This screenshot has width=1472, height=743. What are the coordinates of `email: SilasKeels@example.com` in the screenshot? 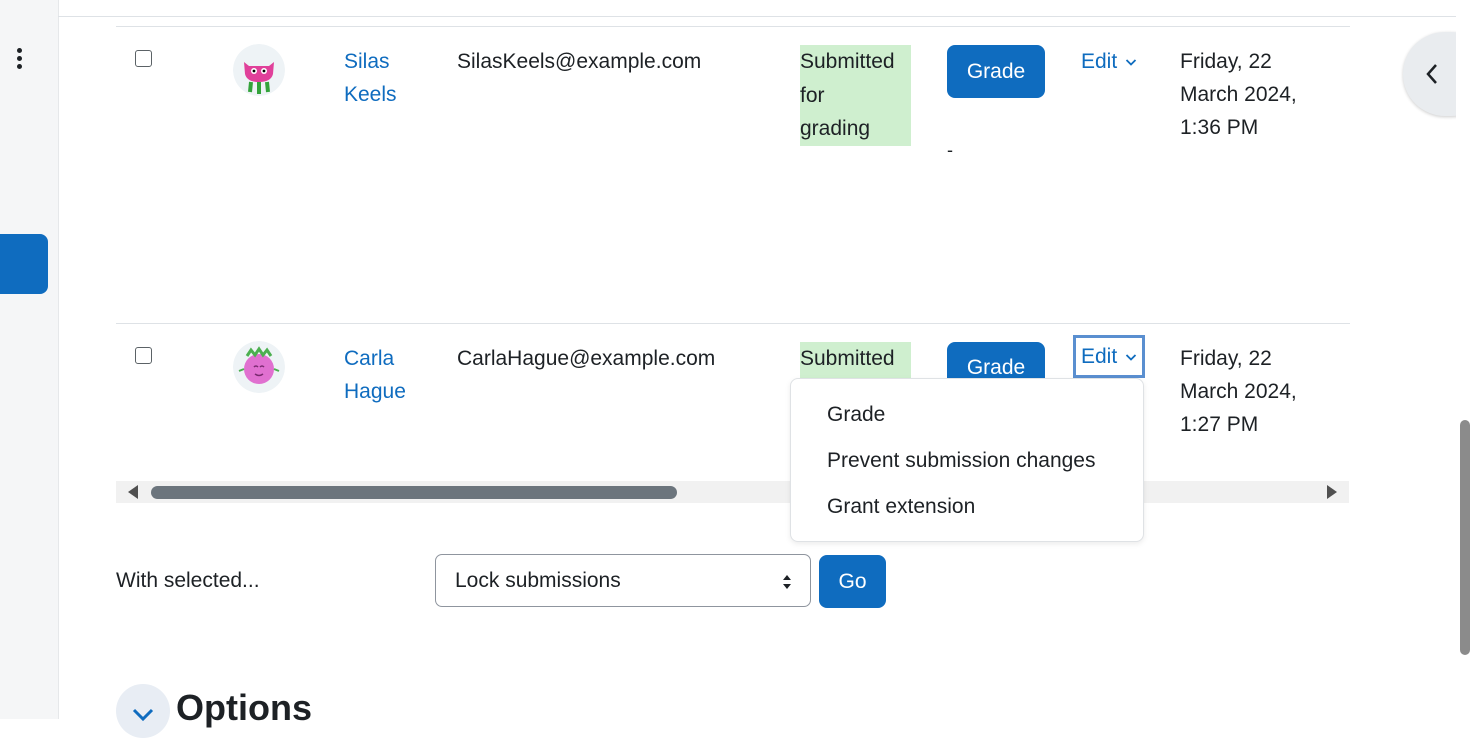 It's located at (579, 61).